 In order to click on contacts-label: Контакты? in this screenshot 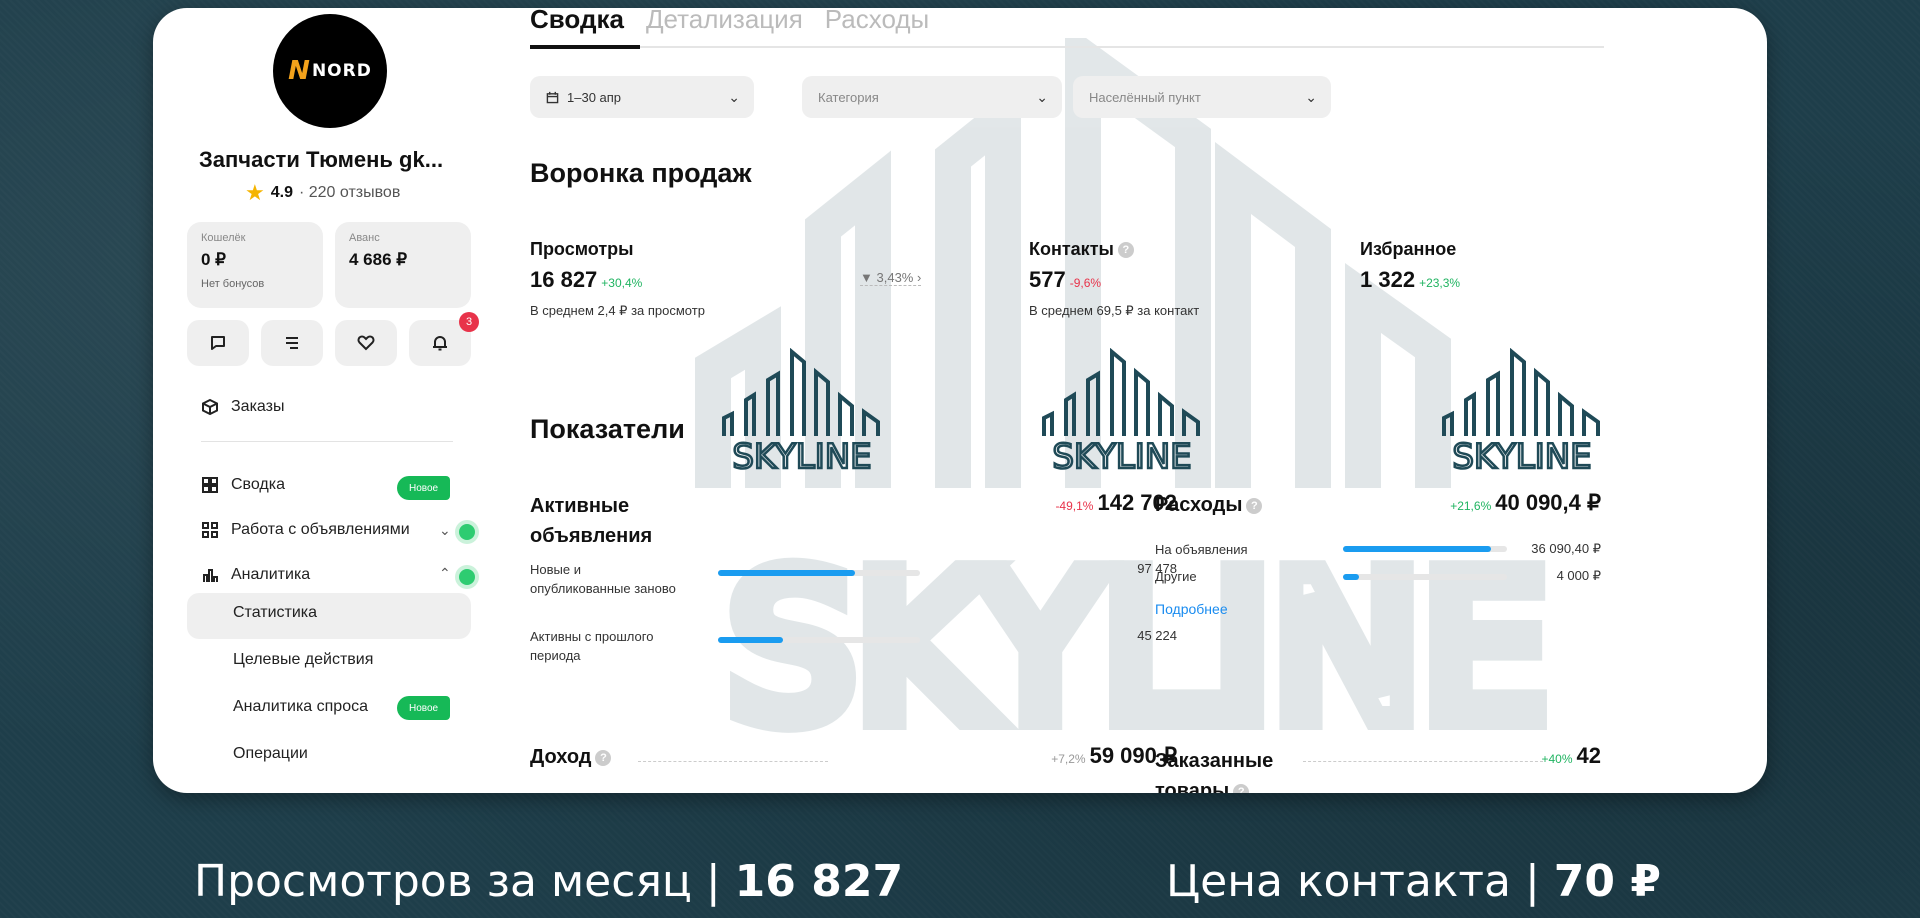, I will do `click(1081, 249)`.